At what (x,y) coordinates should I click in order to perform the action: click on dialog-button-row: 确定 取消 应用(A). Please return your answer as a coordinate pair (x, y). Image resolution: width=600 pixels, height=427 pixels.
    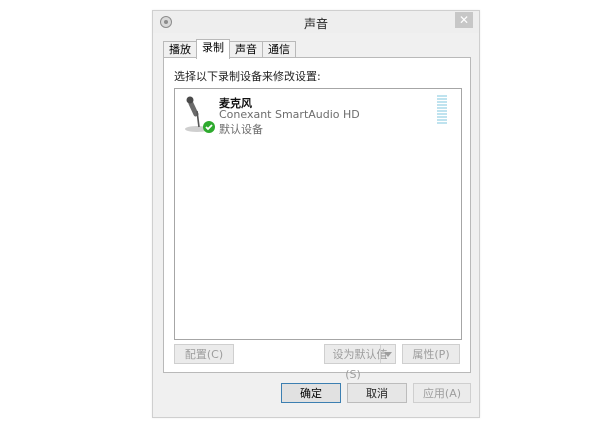
    Looking at the image, I should click on (316, 395).